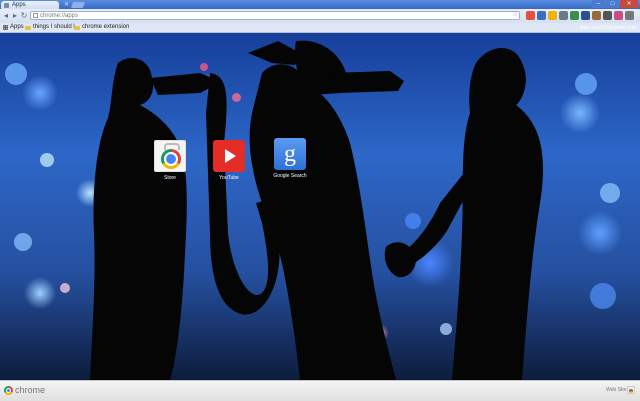 Image resolution: width=640 pixels, height=401 pixels. I want to click on extension-pink-icon, so click(618, 15).